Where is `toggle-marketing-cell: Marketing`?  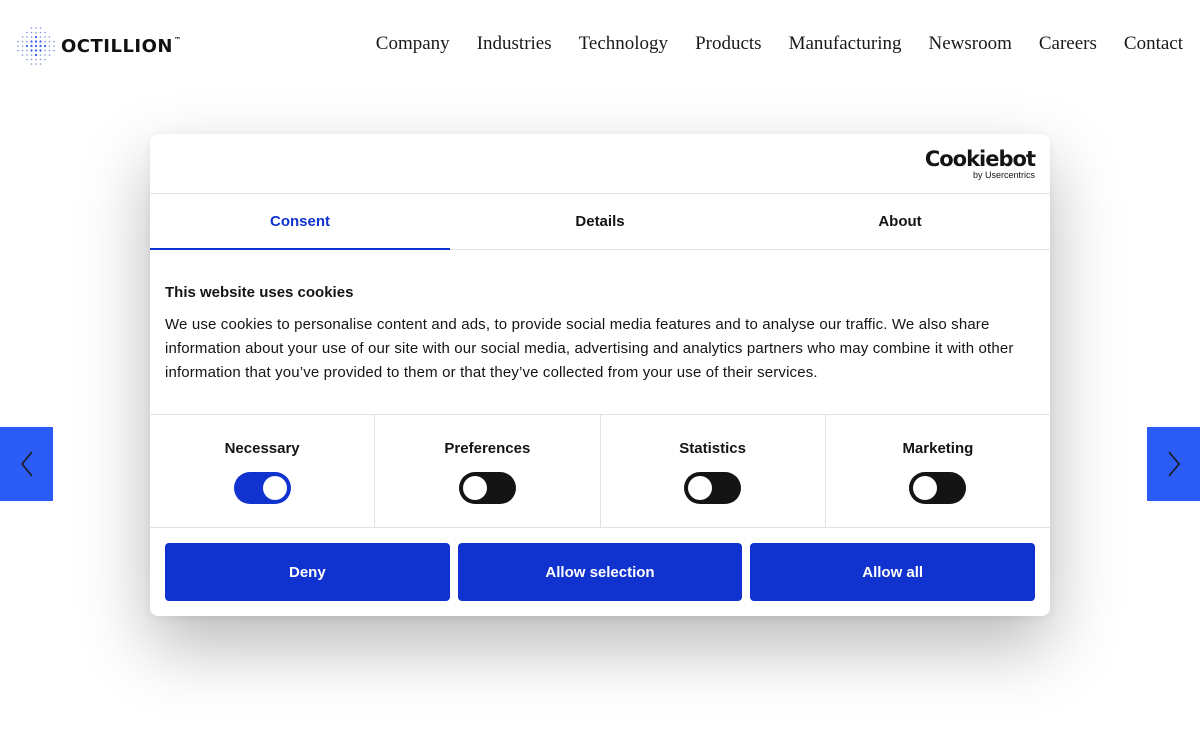
toggle-marketing-cell: Marketing is located at coordinates (938, 471).